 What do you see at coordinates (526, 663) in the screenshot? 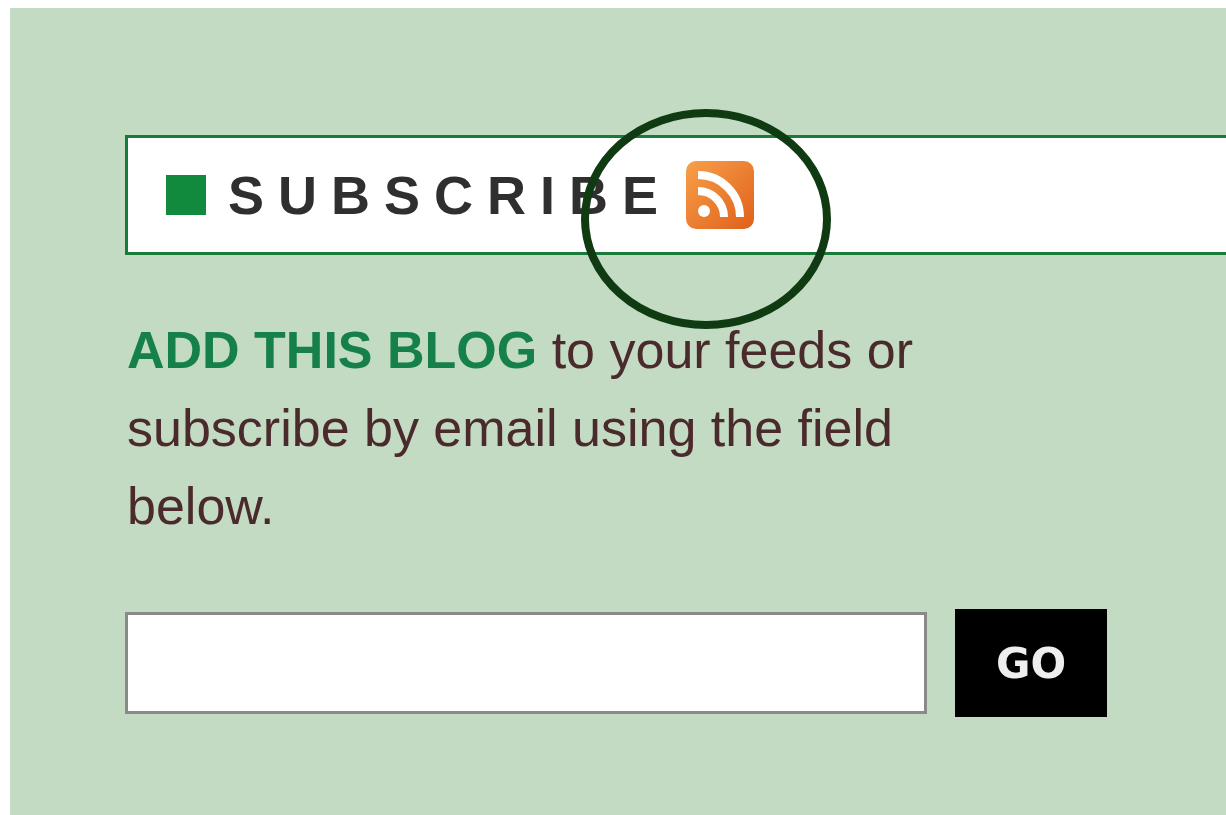
I see `email-field` at bounding box center [526, 663].